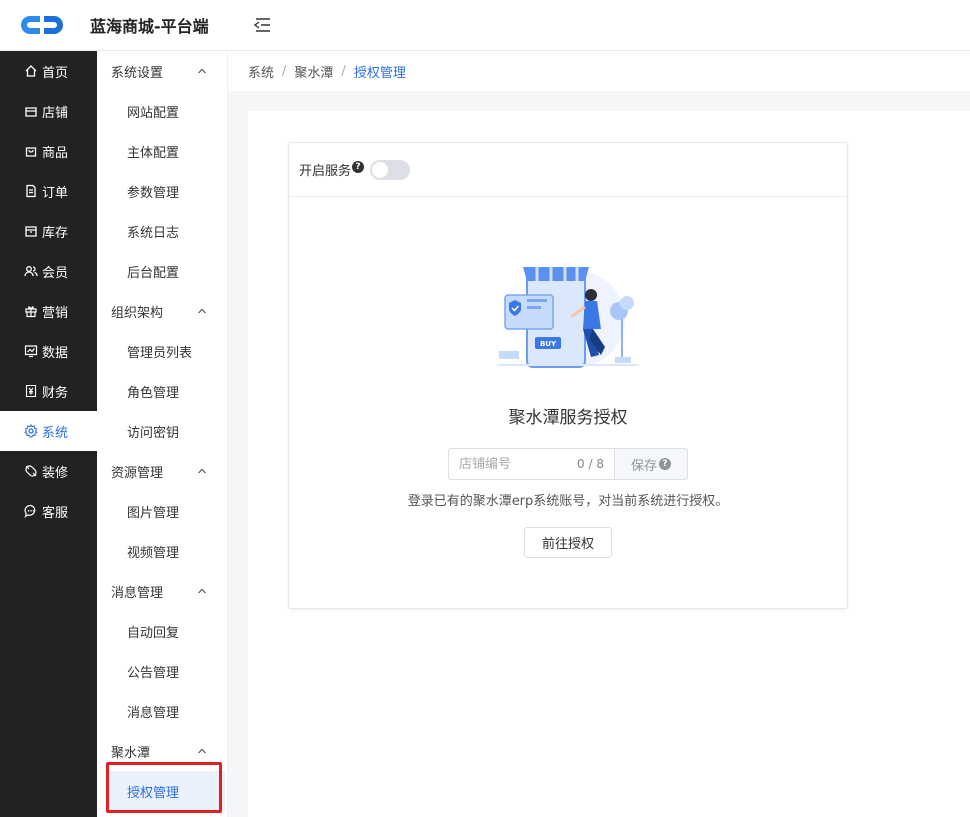 The width and height of the screenshot is (970, 817). Describe the element at coordinates (568, 418) in the screenshot. I see `card-title: 聚水潭服务授权` at that location.